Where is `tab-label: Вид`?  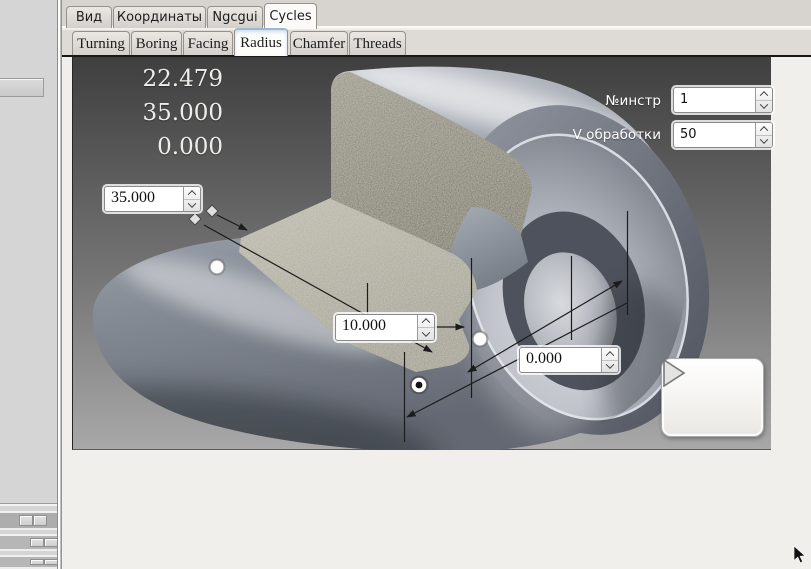
tab-label: Вид is located at coordinates (89, 17).